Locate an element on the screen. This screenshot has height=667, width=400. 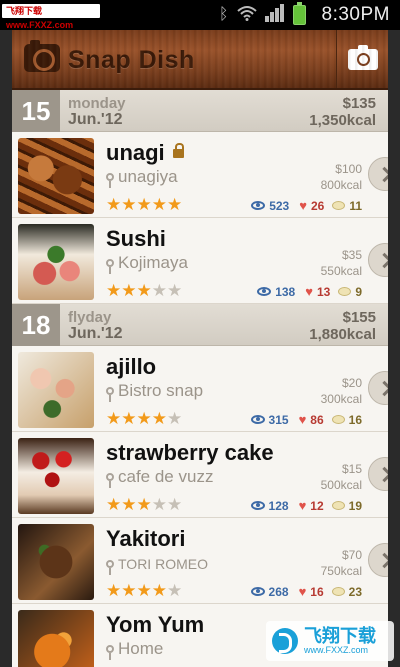
watermark-url: www.FXXZ.com is located at coordinates (336, 650).